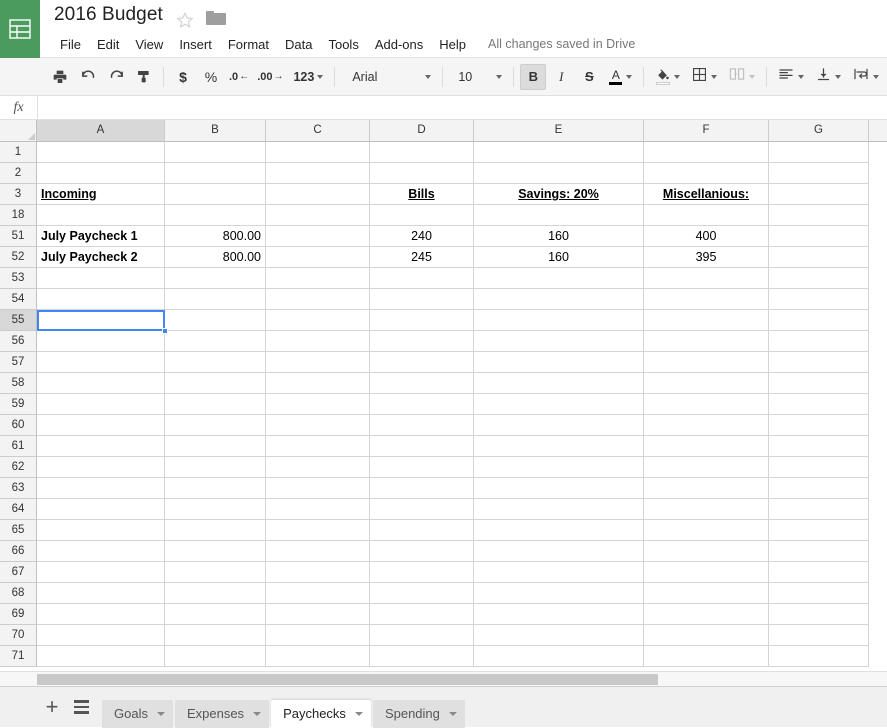 The width and height of the screenshot is (887, 728). What do you see at coordinates (819, 572) in the screenshot?
I see `cell-G67` at bounding box center [819, 572].